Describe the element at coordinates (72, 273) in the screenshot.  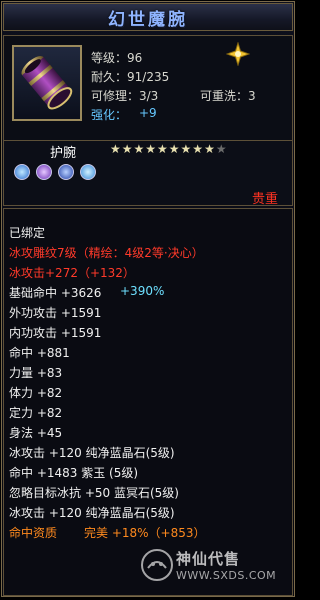
I see `attribute-line: 冰攻击+272（+132）` at that location.